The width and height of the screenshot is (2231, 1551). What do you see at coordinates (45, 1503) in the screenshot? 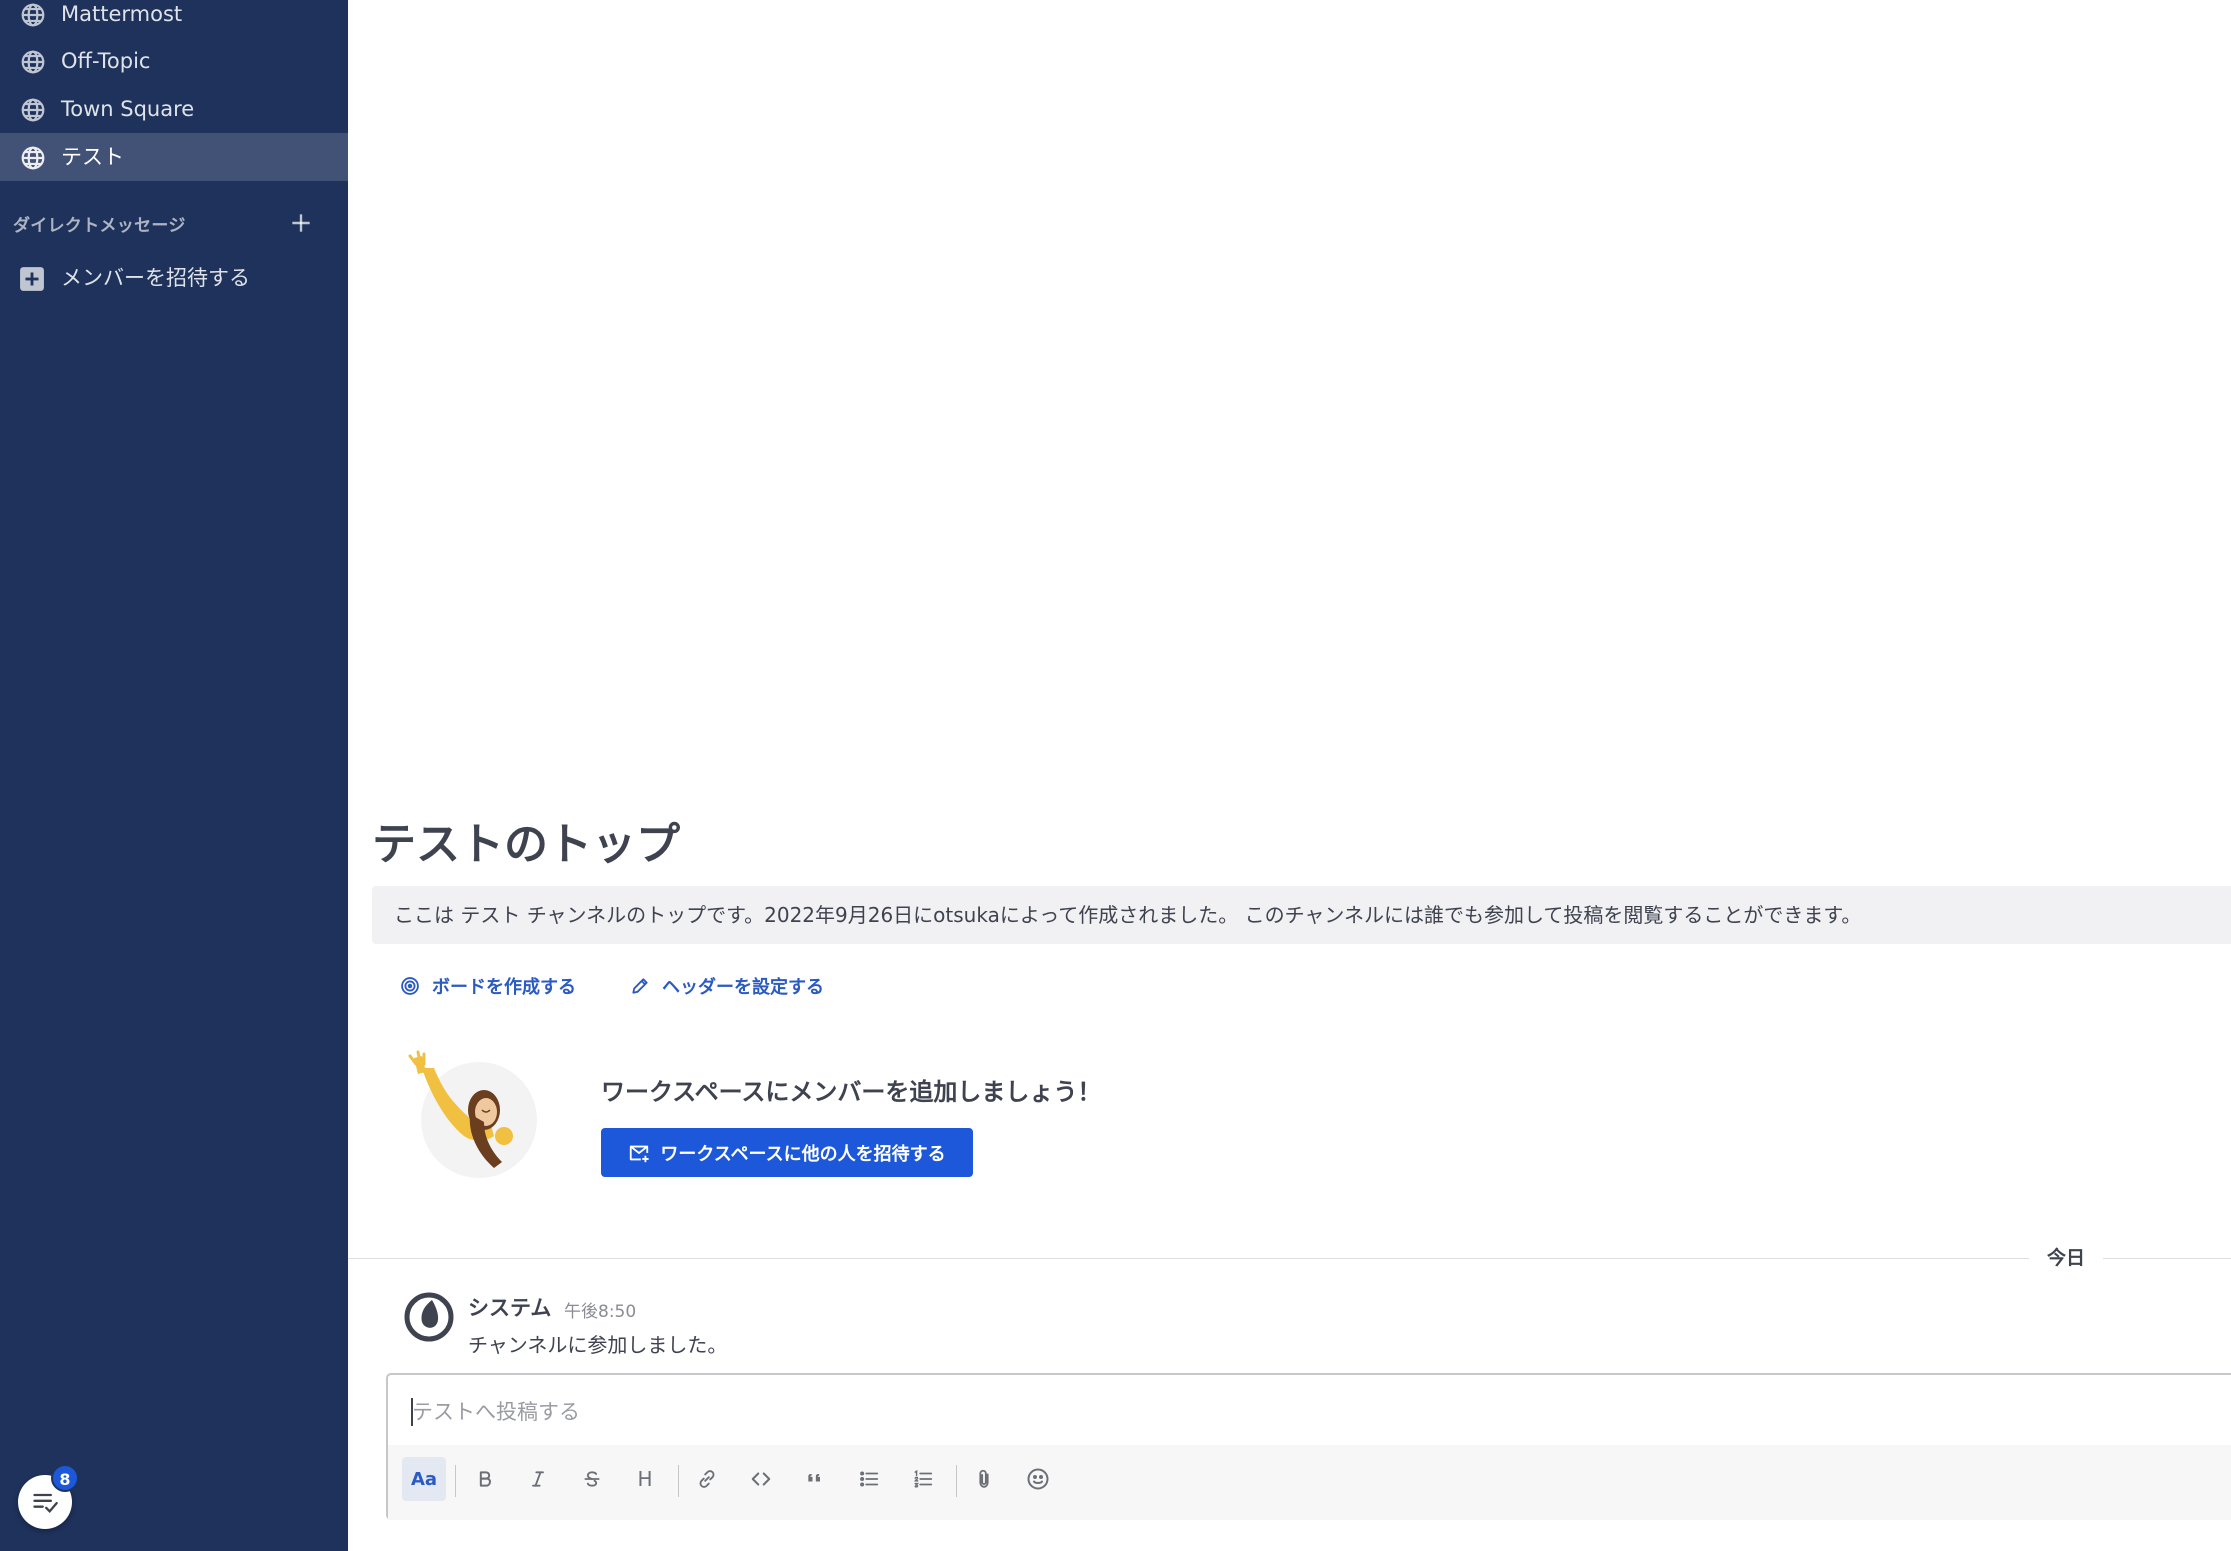
I see `checklist-icon` at bounding box center [45, 1503].